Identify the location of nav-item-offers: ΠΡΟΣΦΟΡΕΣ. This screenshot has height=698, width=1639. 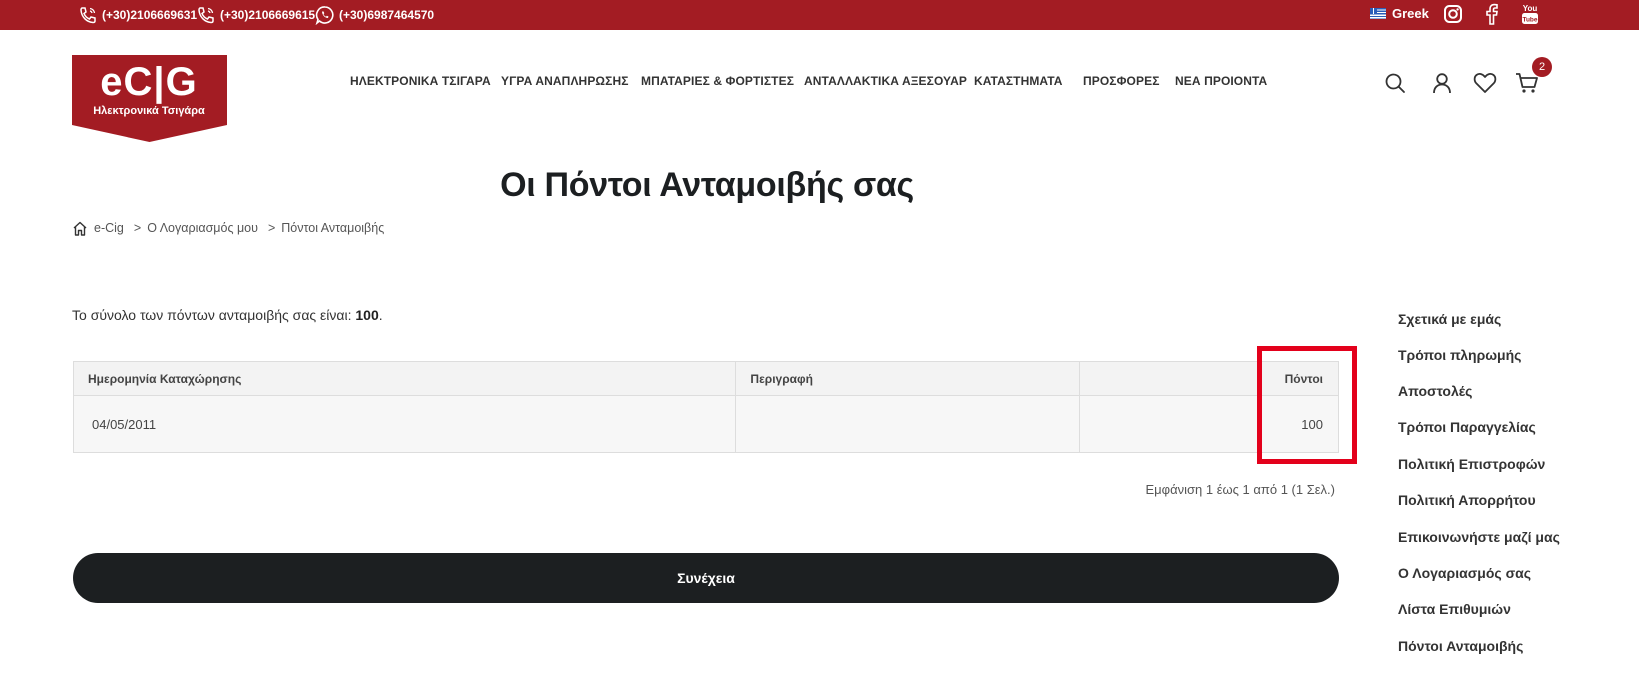
(1121, 81).